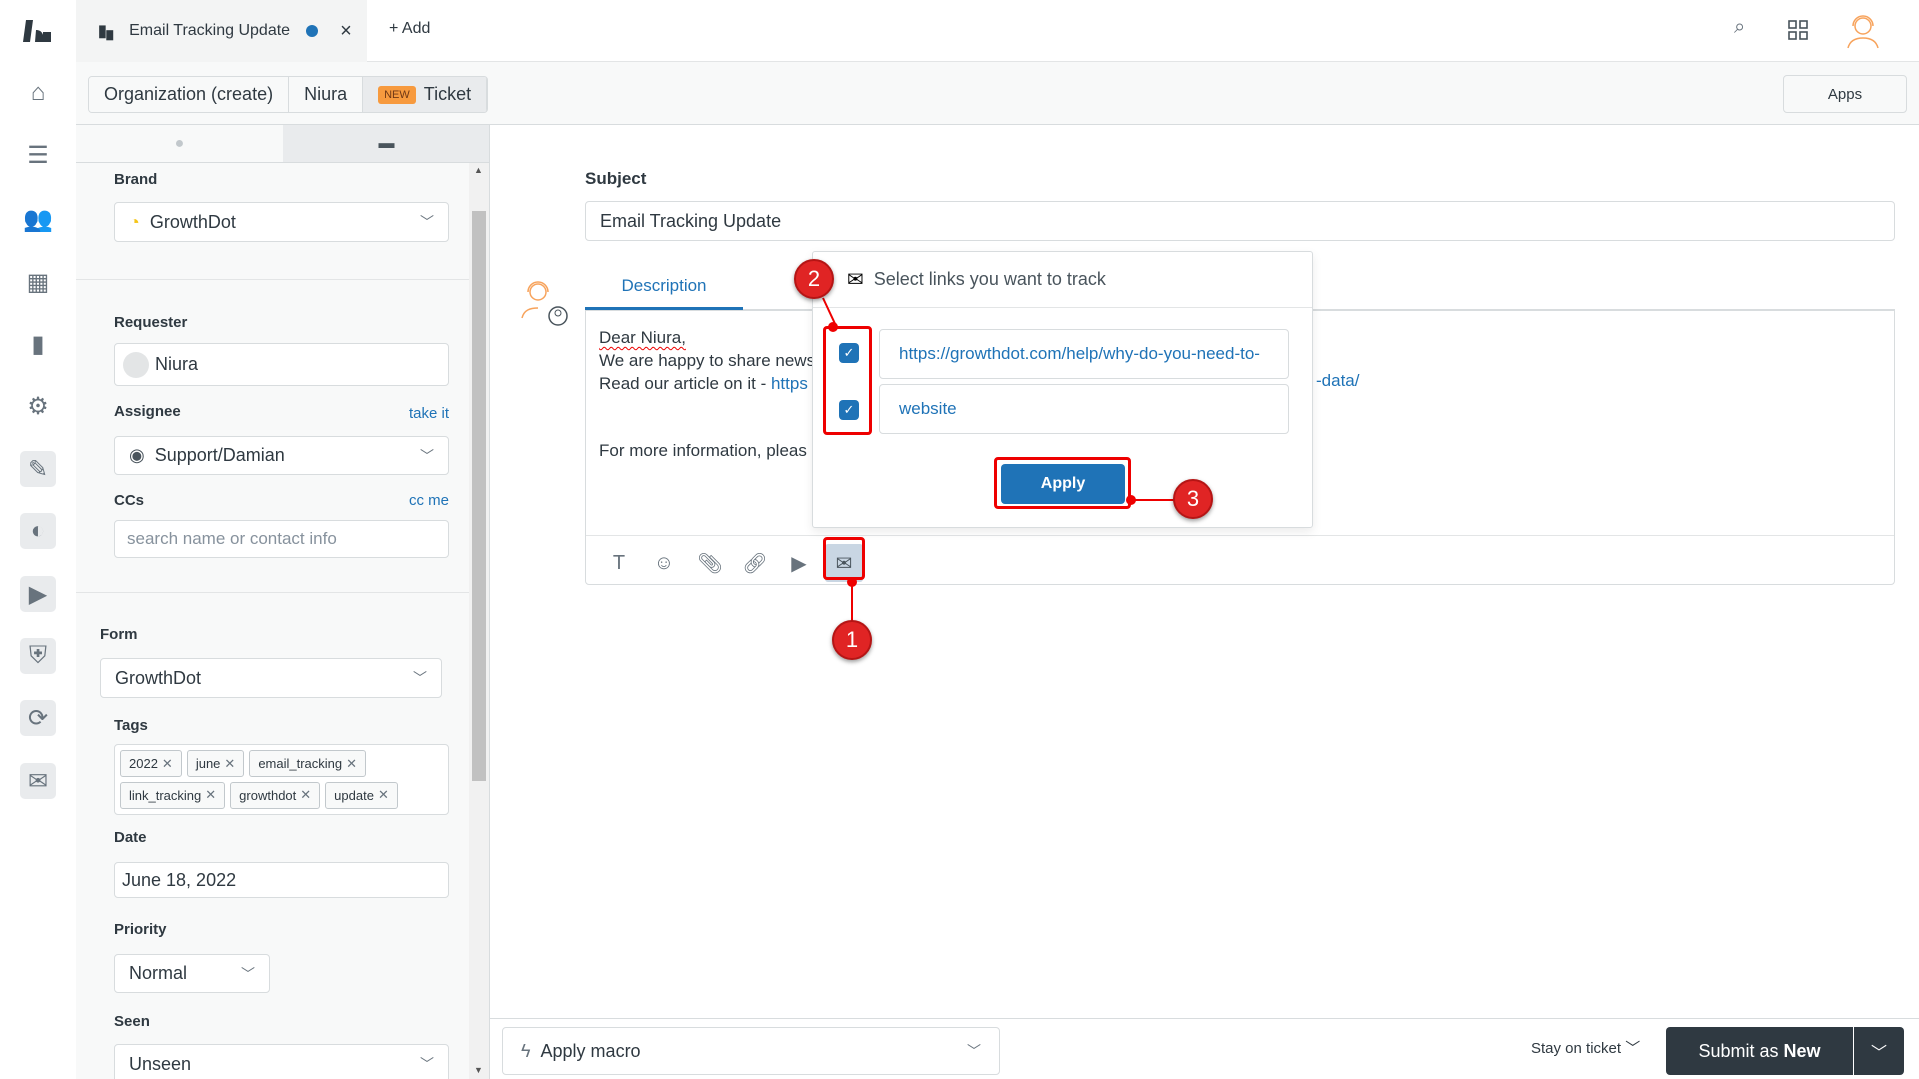 This screenshot has width=1919, height=1079. What do you see at coordinates (281, 539) in the screenshot?
I see `ccs-input: search name or contact info` at bounding box center [281, 539].